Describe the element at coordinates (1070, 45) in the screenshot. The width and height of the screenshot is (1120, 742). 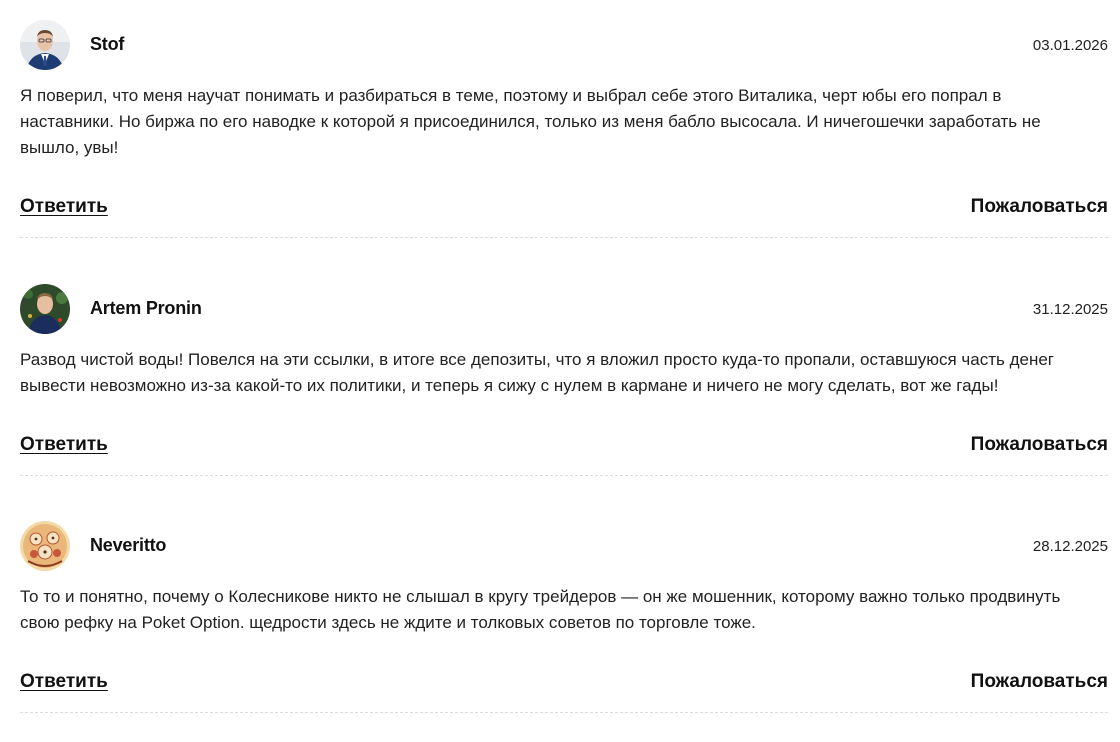
I see `comment-date: 03.01.2026` at that location.